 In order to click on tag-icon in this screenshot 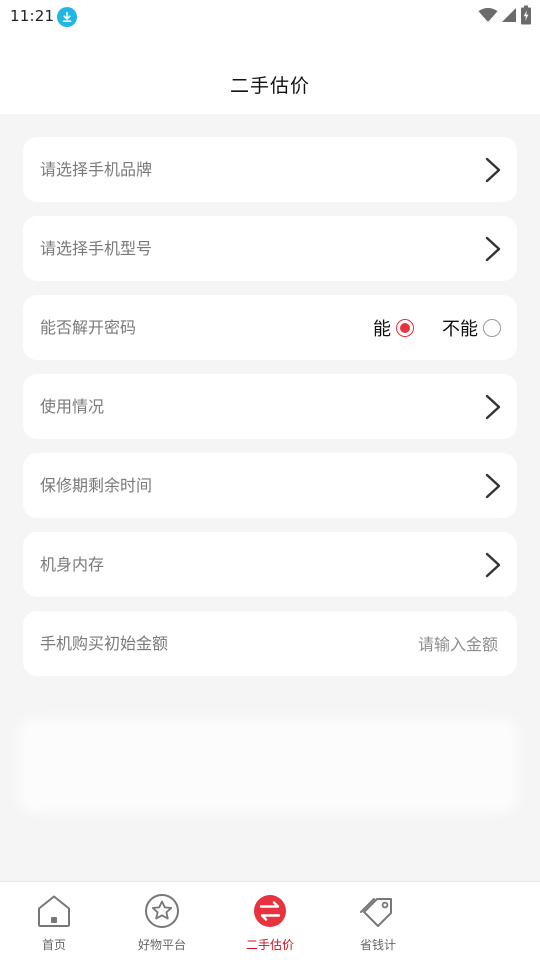, I will do `click(376, 912)`.